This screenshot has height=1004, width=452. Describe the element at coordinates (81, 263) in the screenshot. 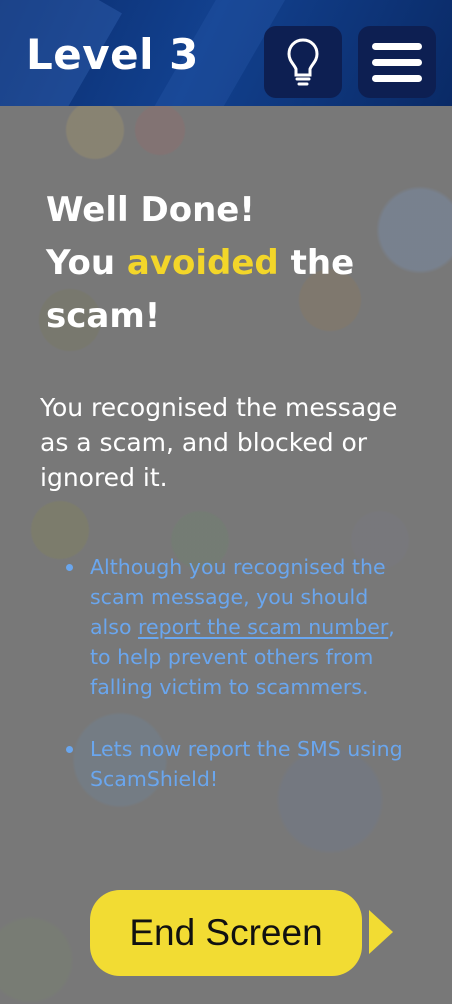

I see `headline-you: You` at that location.